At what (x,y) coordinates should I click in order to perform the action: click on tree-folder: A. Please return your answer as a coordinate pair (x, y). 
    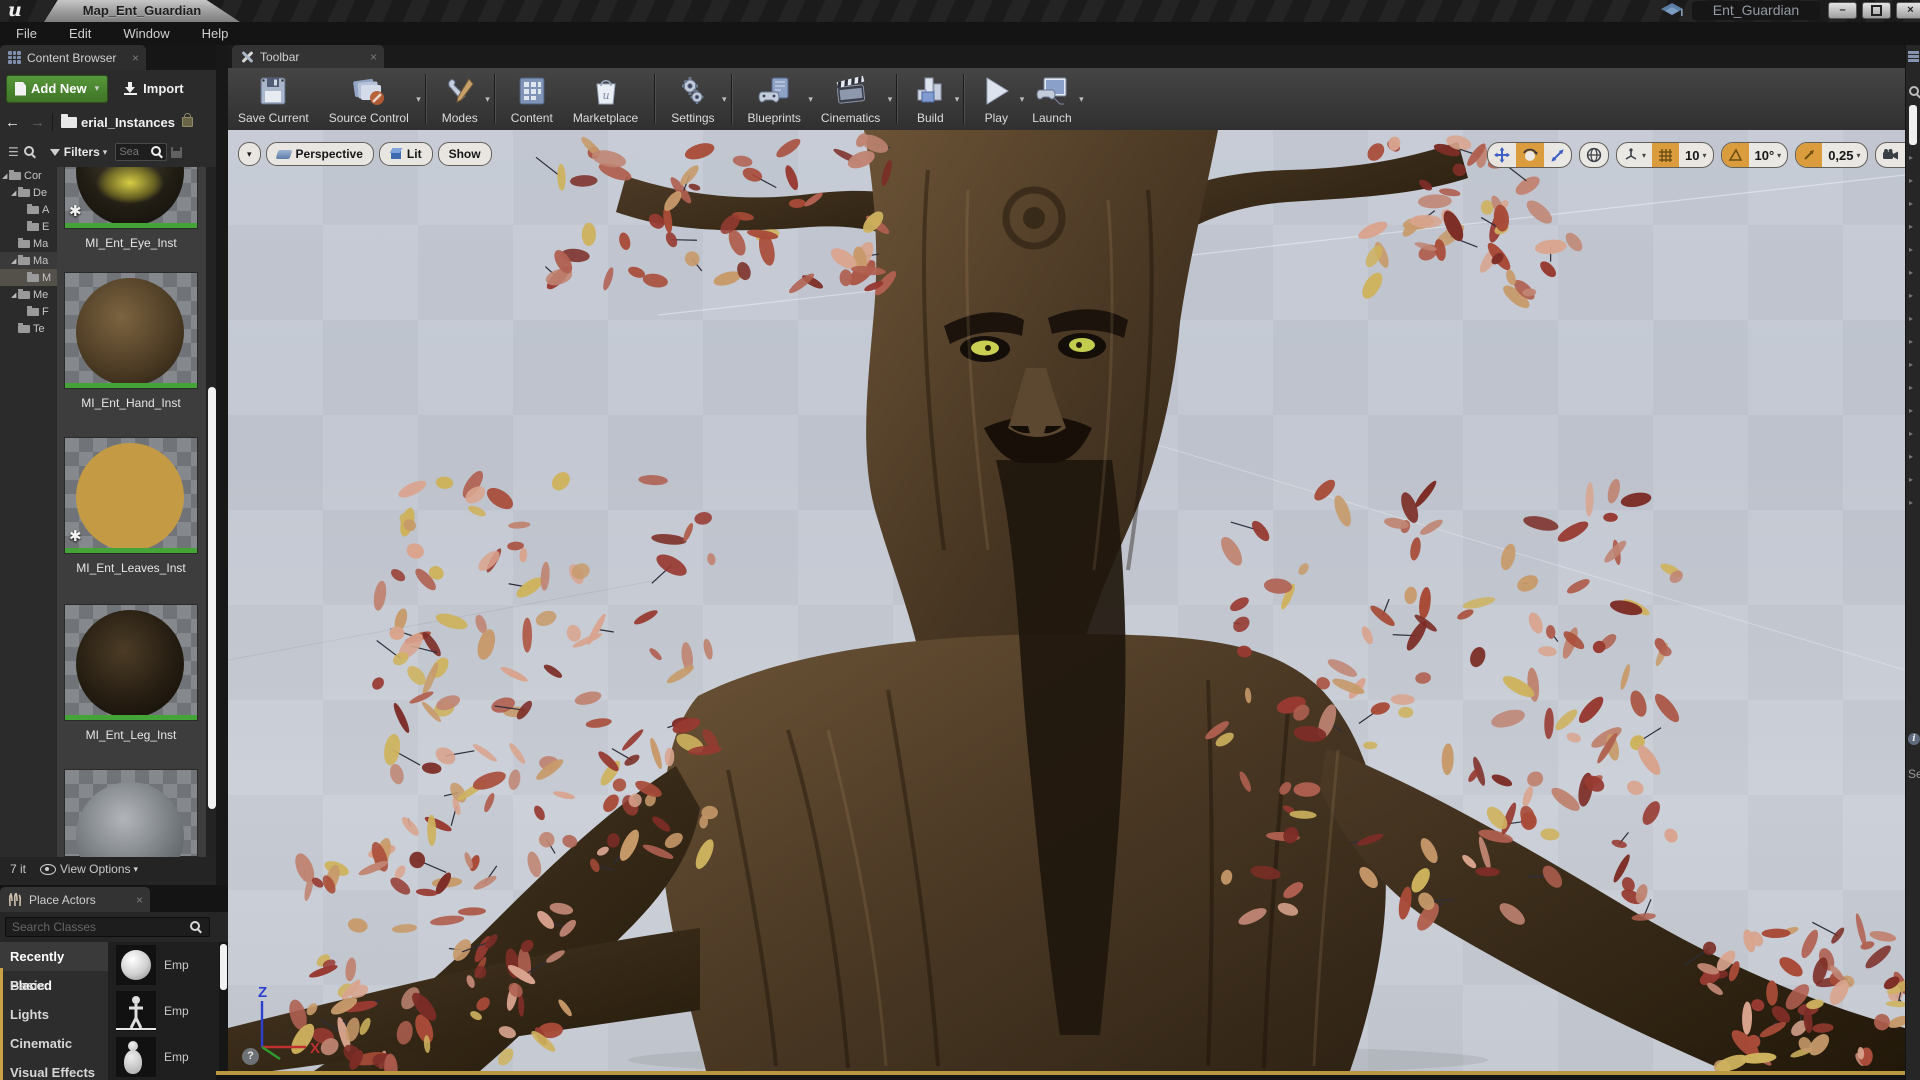
    Looking at the image, I should click on (28, 209).